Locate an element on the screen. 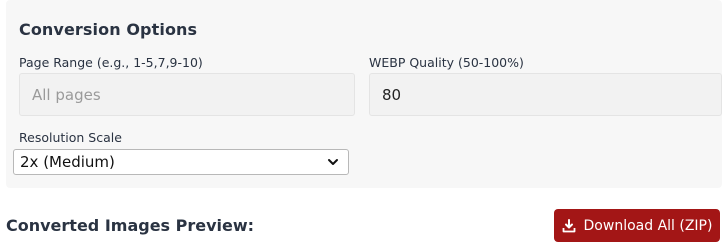 Image resolution: width=728 pixels, height=244 pixels. webp-quality-label: WEBP Quality (50-100%) is located at coordinates (446, 62).